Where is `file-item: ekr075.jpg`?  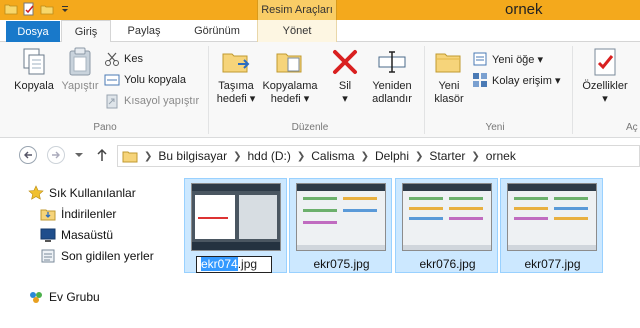
file-item: ekr075.jpg is located at coordinates (340, 225).